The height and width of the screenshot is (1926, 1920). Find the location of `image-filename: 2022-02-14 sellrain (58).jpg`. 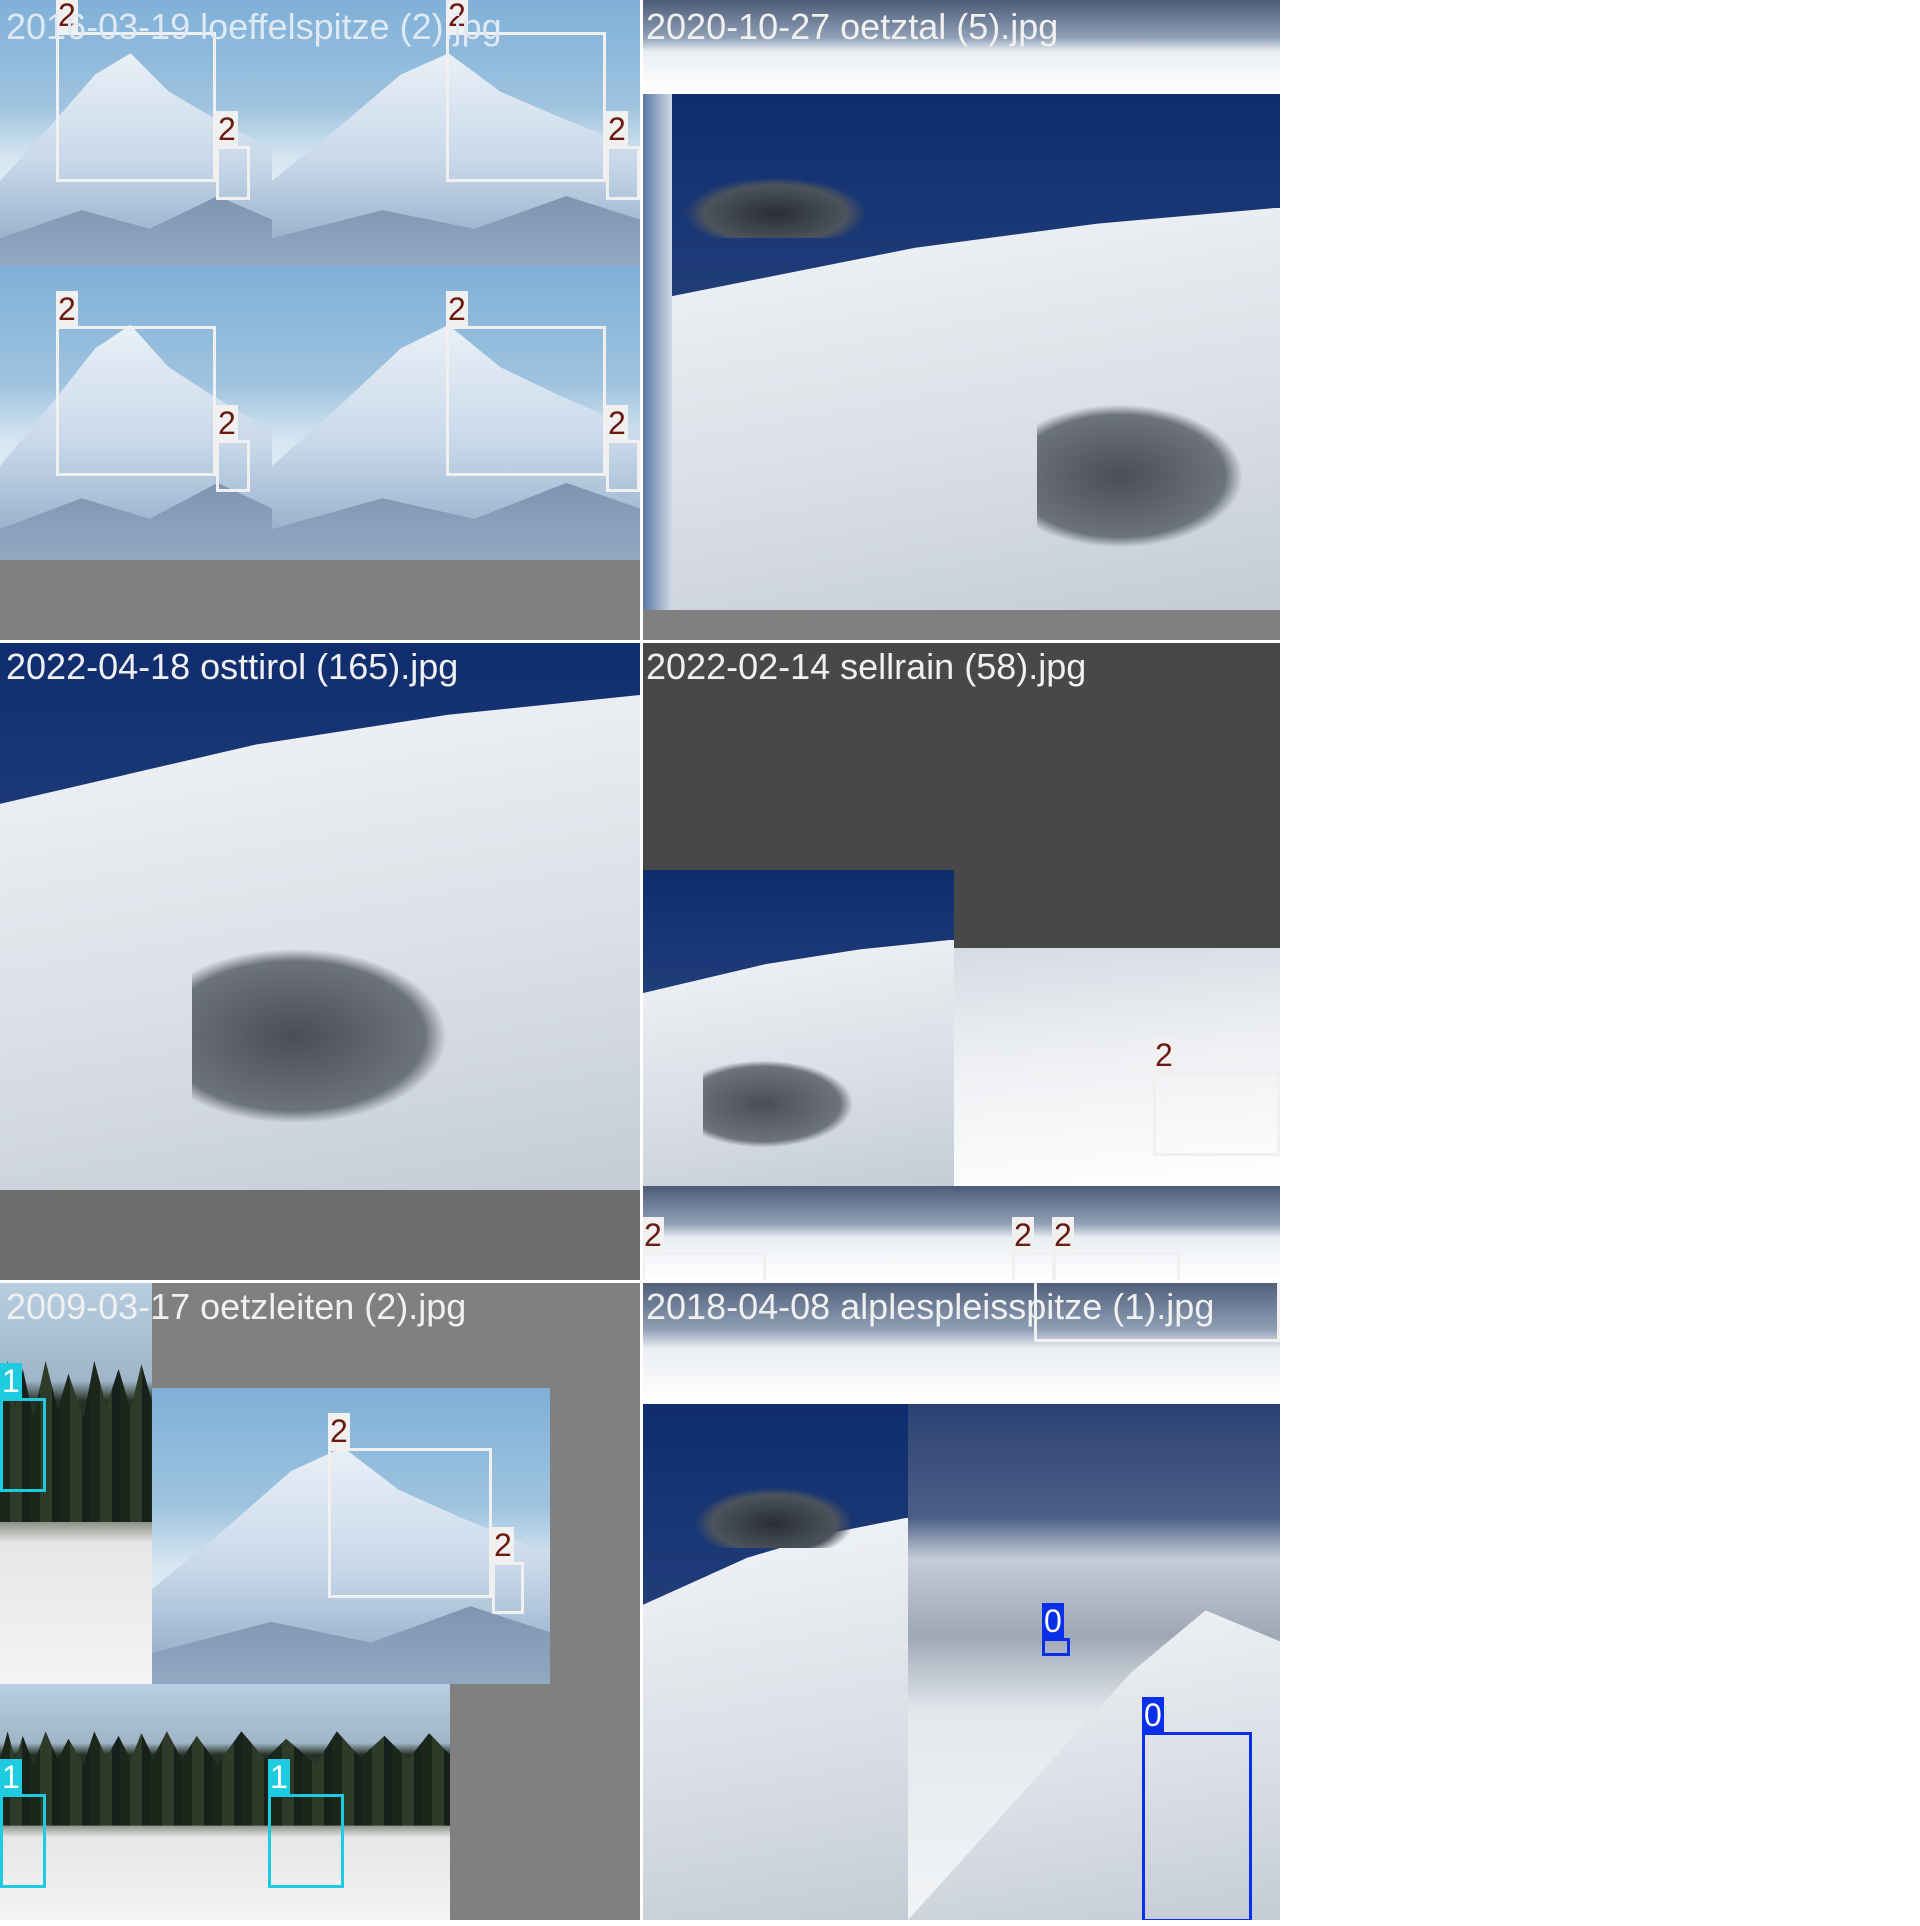

image-filename: 2022-02-14 sellrain (58).jpg is located at coordinates (866, 666).